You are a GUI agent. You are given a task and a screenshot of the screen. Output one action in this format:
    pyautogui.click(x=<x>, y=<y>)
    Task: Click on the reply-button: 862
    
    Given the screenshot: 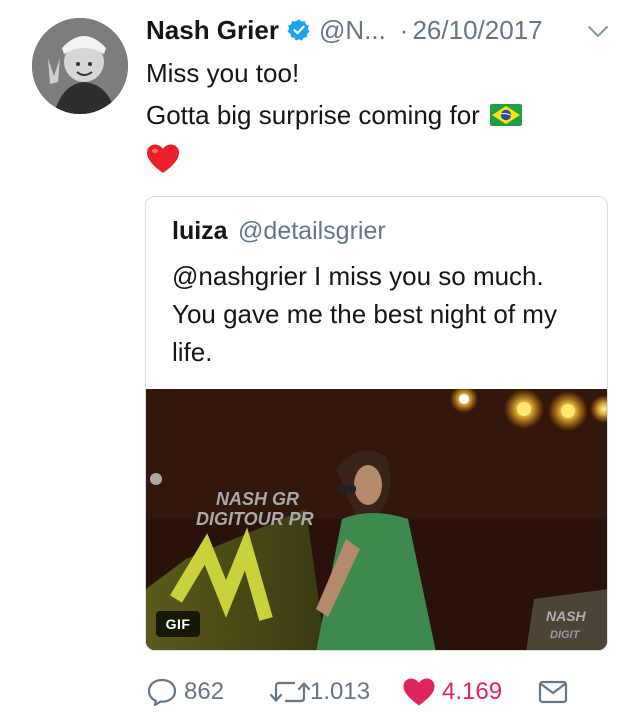 What is the action you would take?
    pyautogui.click(x=185, y=692)
    